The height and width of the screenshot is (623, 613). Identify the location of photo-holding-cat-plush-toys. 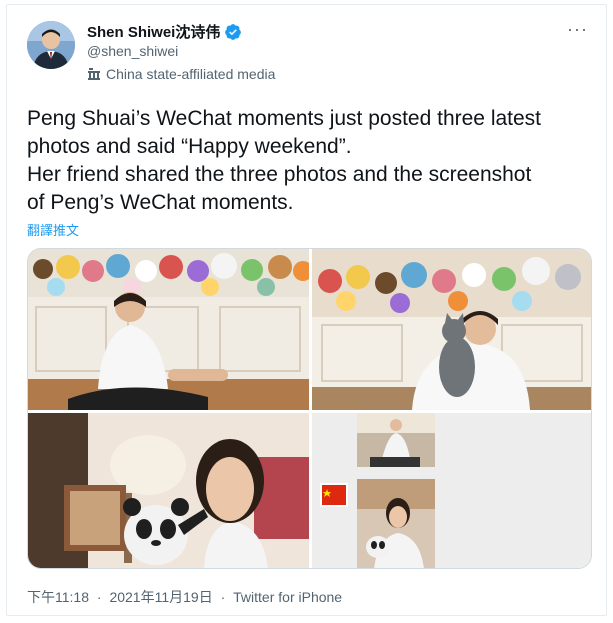
(451, 329).